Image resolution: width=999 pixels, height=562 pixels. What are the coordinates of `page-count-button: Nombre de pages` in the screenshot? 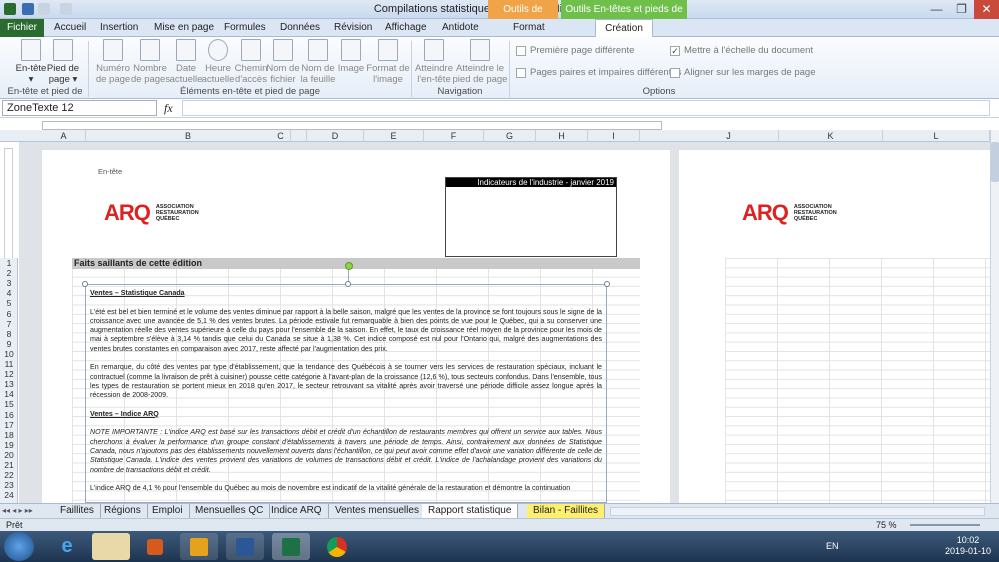 It's located at (150, 62).